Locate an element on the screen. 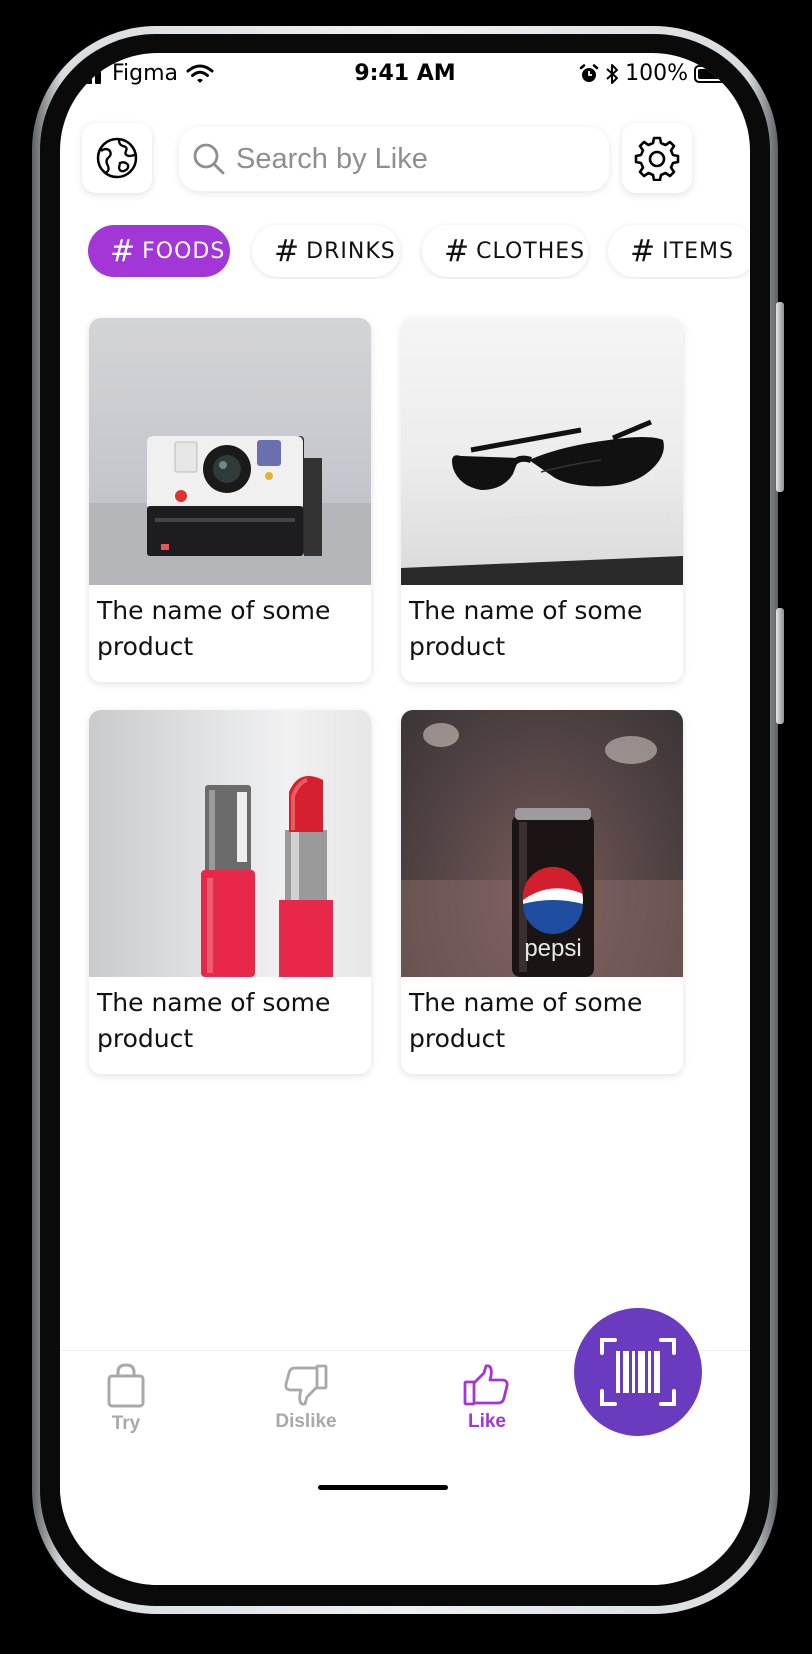 This screenshot has width=812, height=1654. chip-label: ITEMS is located at coordinates (698, 251).